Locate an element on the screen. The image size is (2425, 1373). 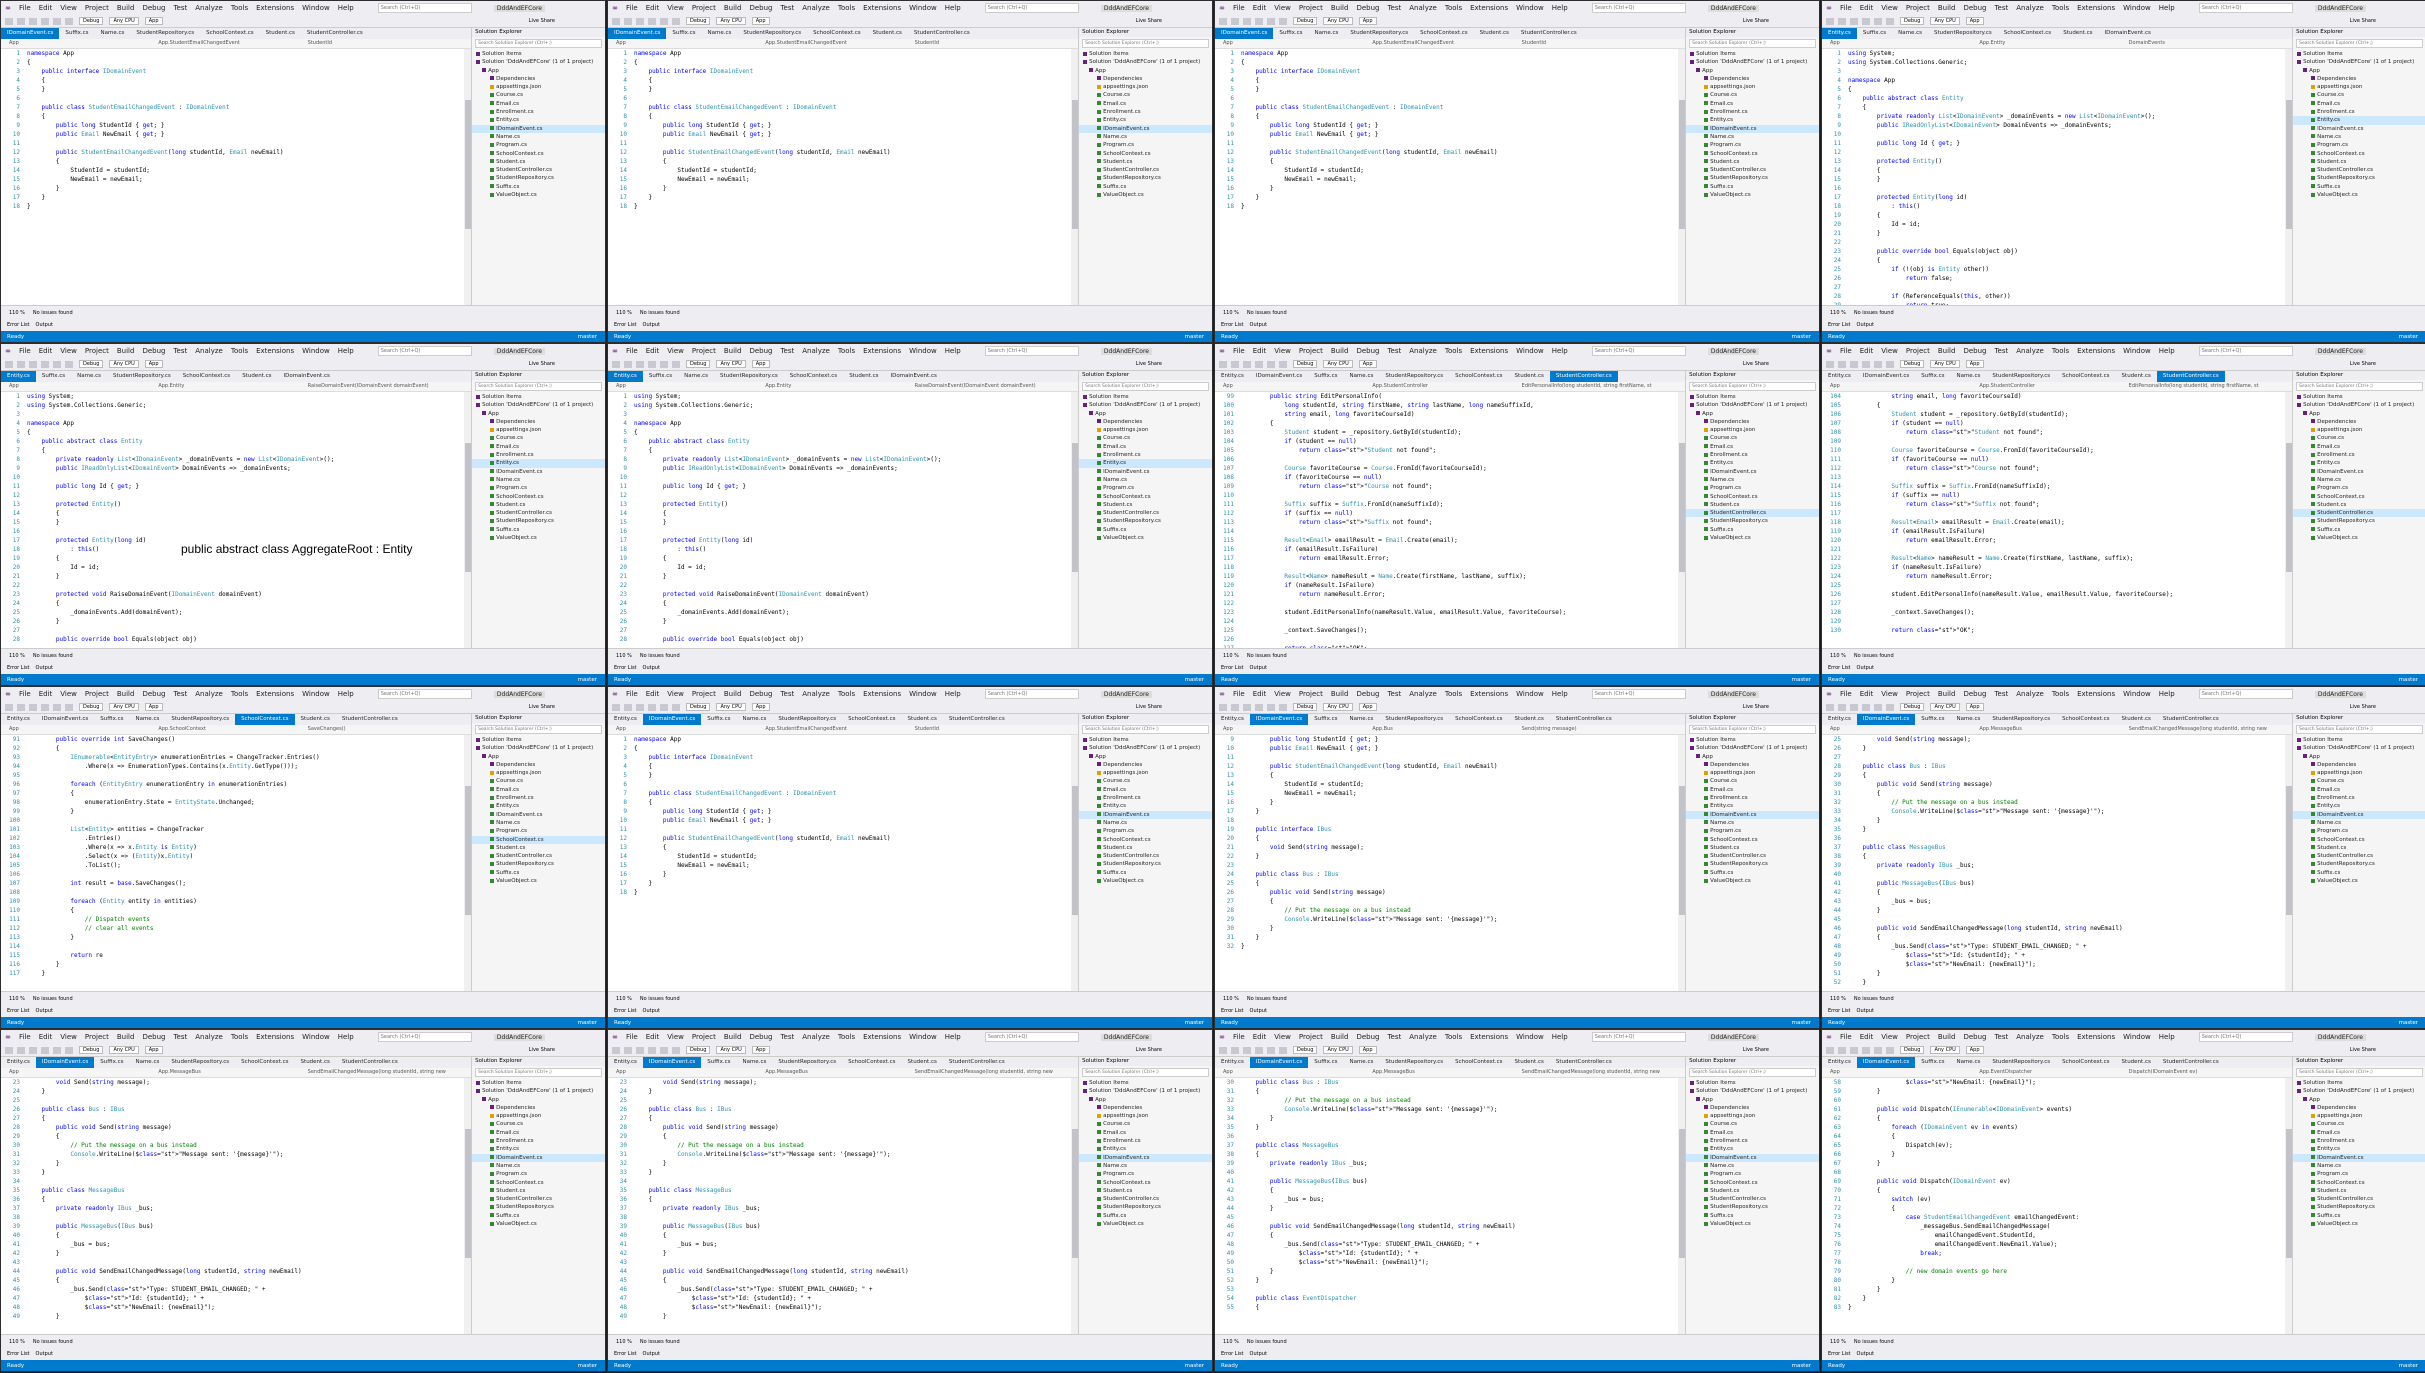
document-tab: Entity.cs is located at coordinates (18, 1062).